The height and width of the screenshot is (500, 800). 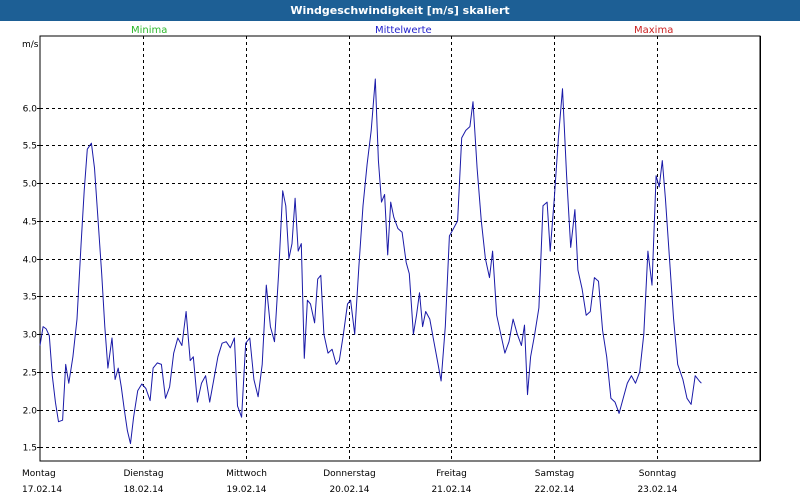 I want to click on x-tick-label-date: 23.02.14, so click(x=657, y=490).